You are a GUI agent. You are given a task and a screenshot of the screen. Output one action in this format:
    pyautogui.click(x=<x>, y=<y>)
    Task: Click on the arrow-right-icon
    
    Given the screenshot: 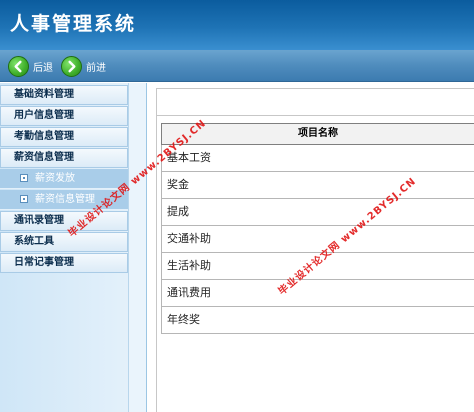 What is the action you would take?
    pyautogui.click(x=71, y=66)
    